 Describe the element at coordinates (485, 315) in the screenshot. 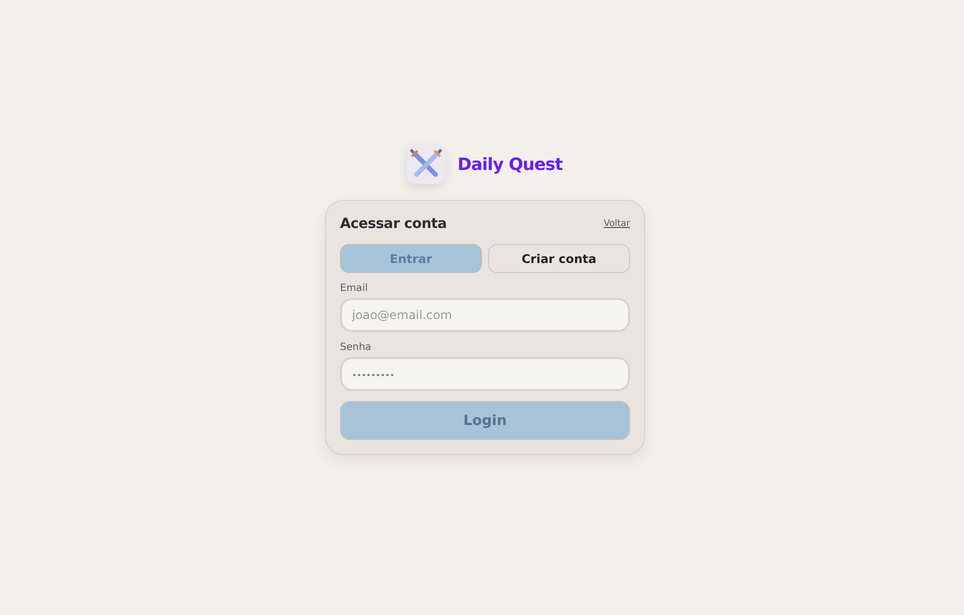

I see `input-field: joao@email.com` at that location.